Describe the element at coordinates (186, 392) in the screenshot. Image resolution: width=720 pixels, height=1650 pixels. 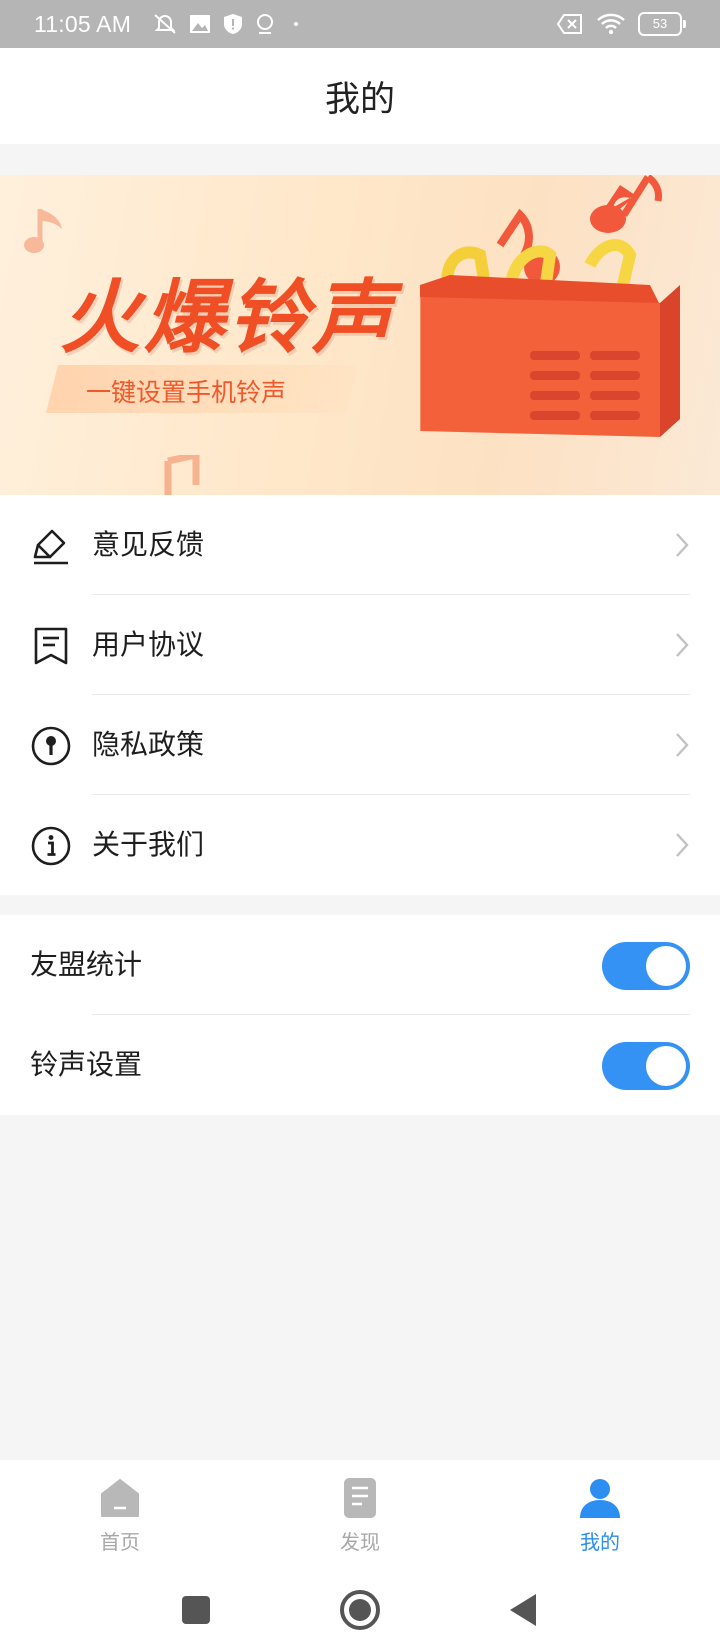
I see `banner-subtitle: 一键设置手机铃声` at that location.